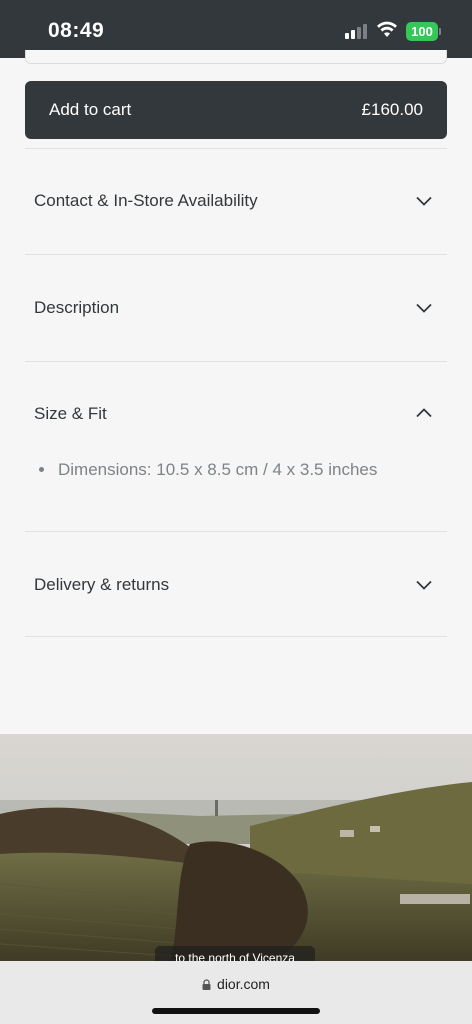  Describe the element at coordinates (387, 29) in the screenshot. I see `wifi-icon` at that location.